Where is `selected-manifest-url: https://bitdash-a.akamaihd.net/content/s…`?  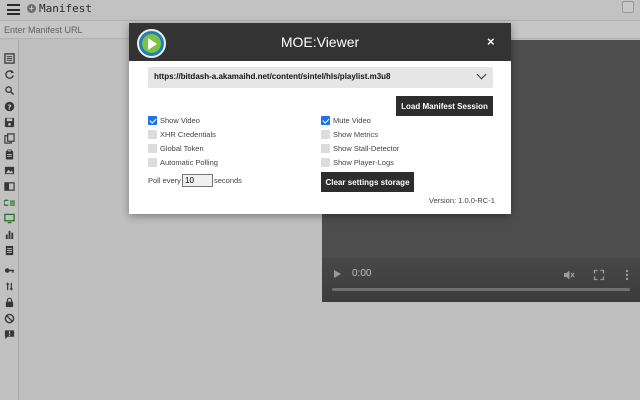
selected-manifest-url: https://bitdash-a.akamaihd.net/content/s… is located at coordinates (272, 76).